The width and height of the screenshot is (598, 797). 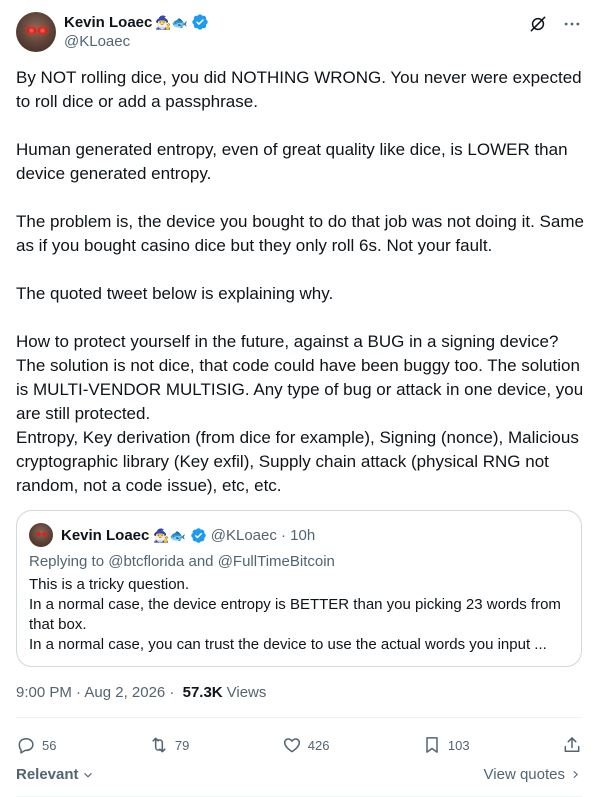 I want to click on tweet-actions-bar: 56 79 426 103, so click(x=299, y=745).